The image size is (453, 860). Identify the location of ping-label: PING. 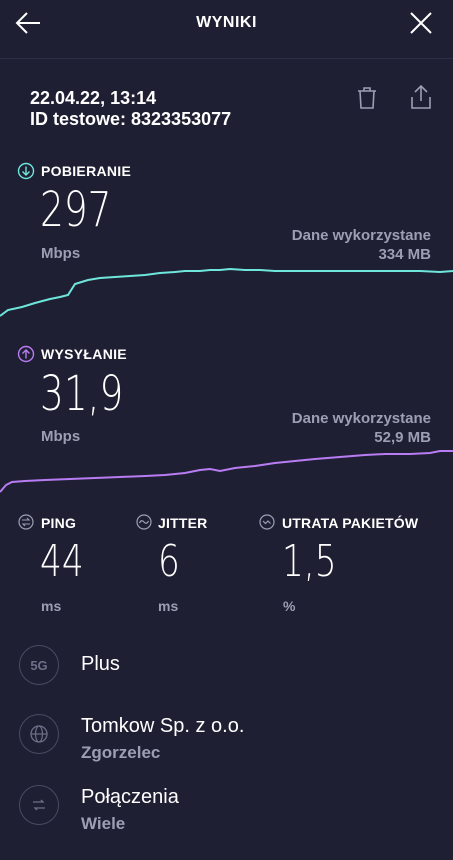
(59, 523).